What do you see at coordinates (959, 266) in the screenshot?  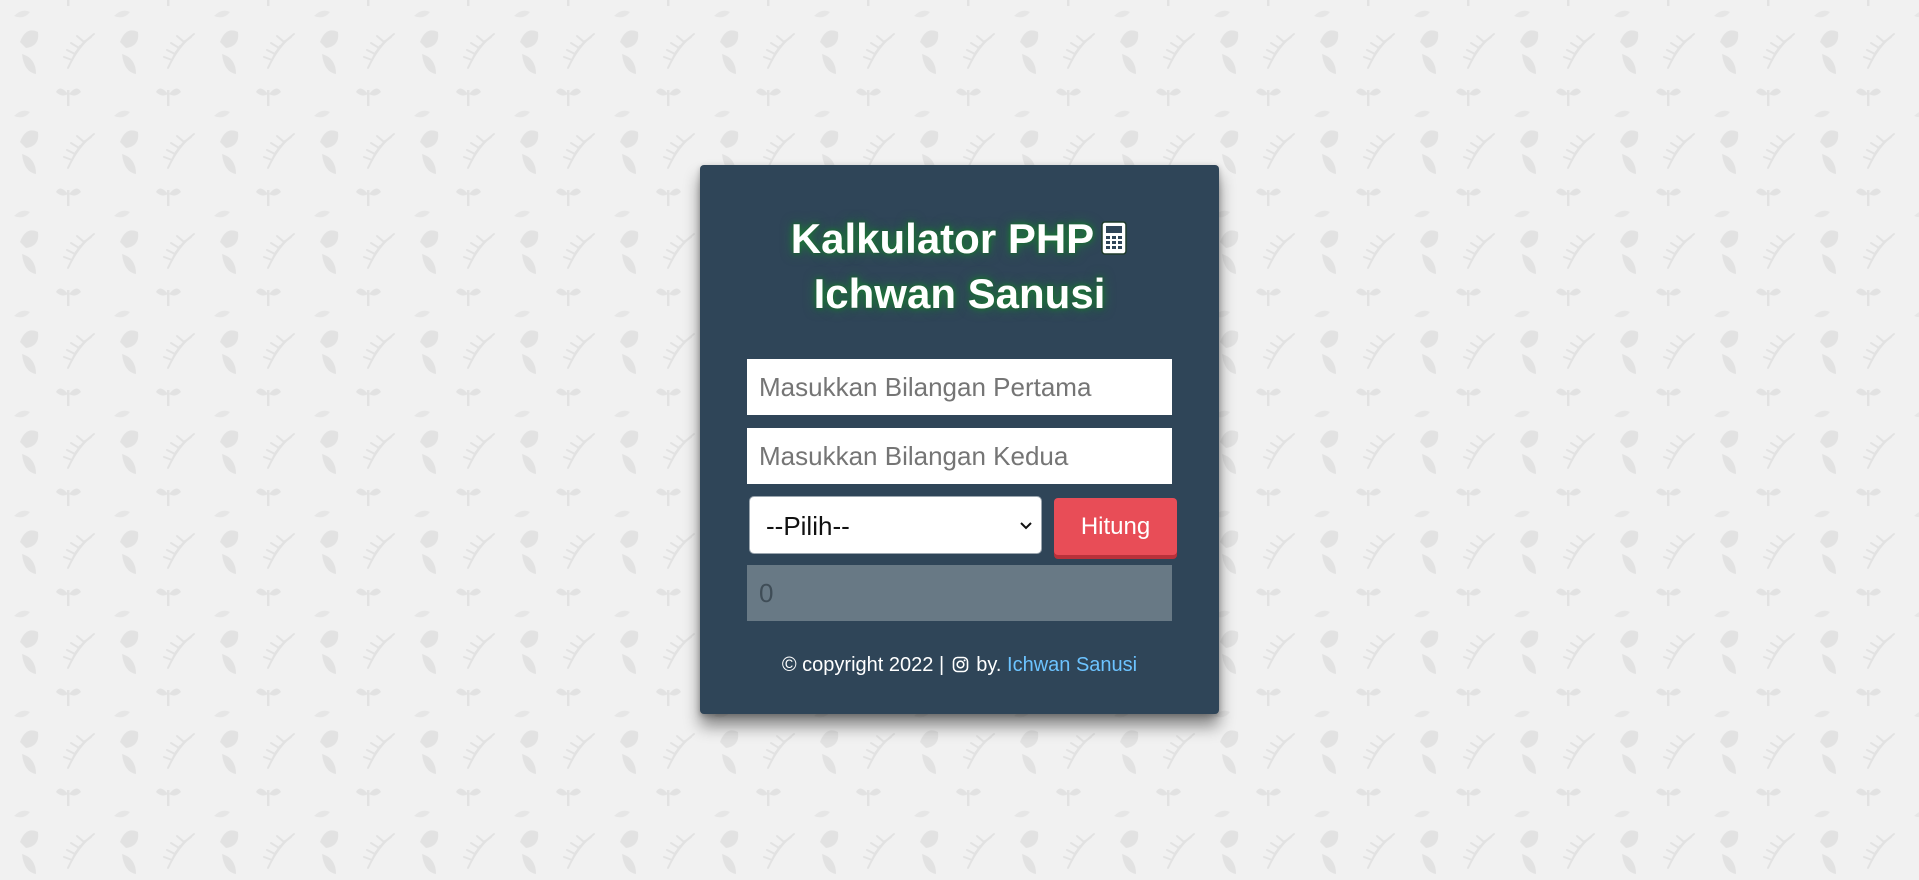 I see `page-title: Kalkulator PHP Ichwan Sanusi` at bounding box center [959, 266].